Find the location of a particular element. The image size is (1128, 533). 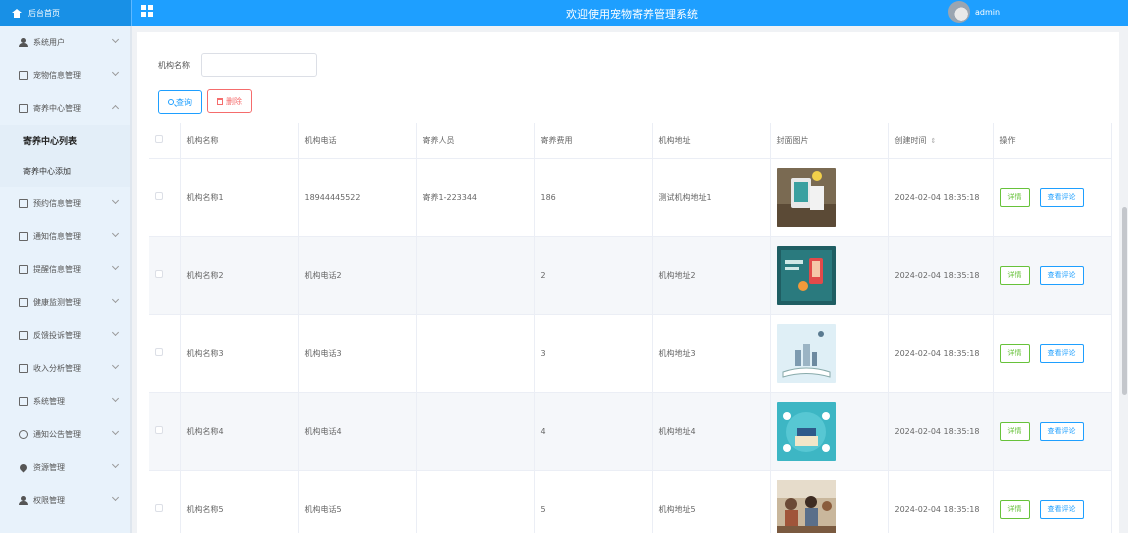

column-header-created: 创建时间 ⇕ is located at coordinates (941, 141).